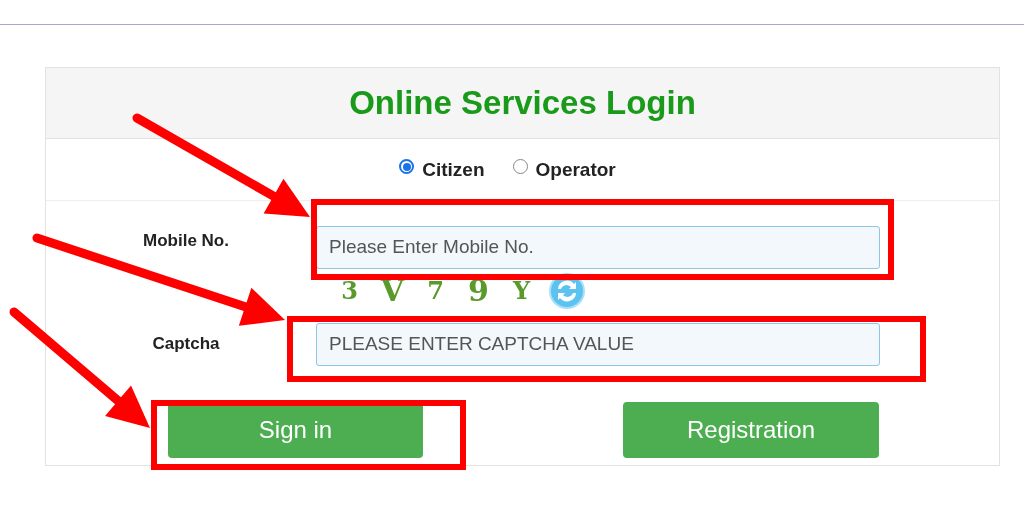 The image size is (1024, 514). I want to click on captcha-character: 3, so click(349, 290).